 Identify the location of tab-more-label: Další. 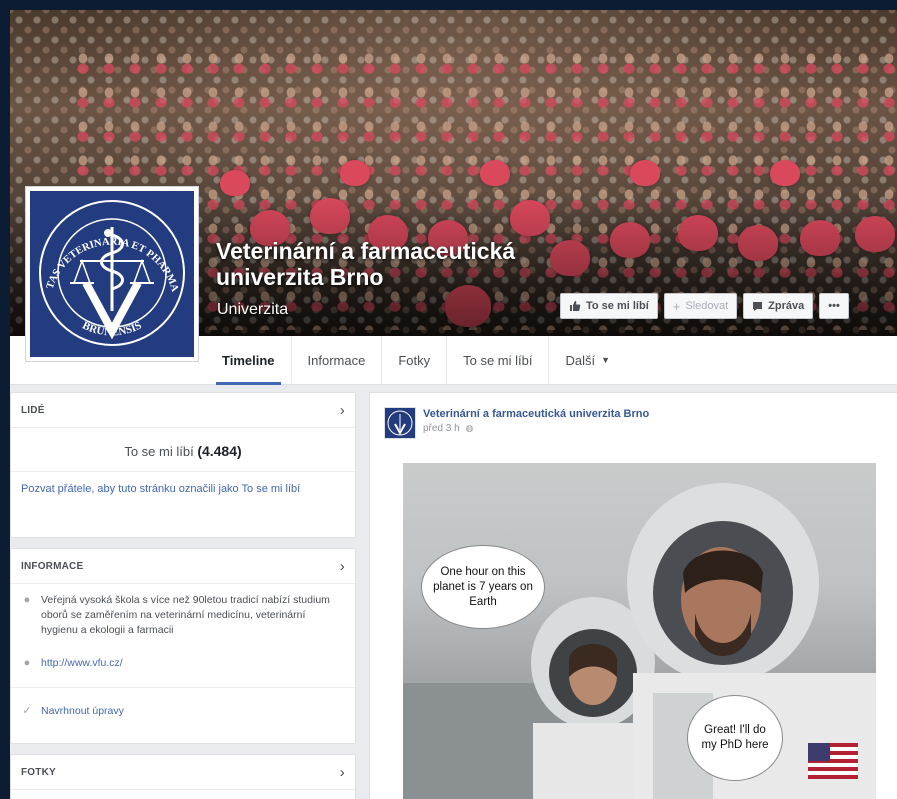
(580, 360).